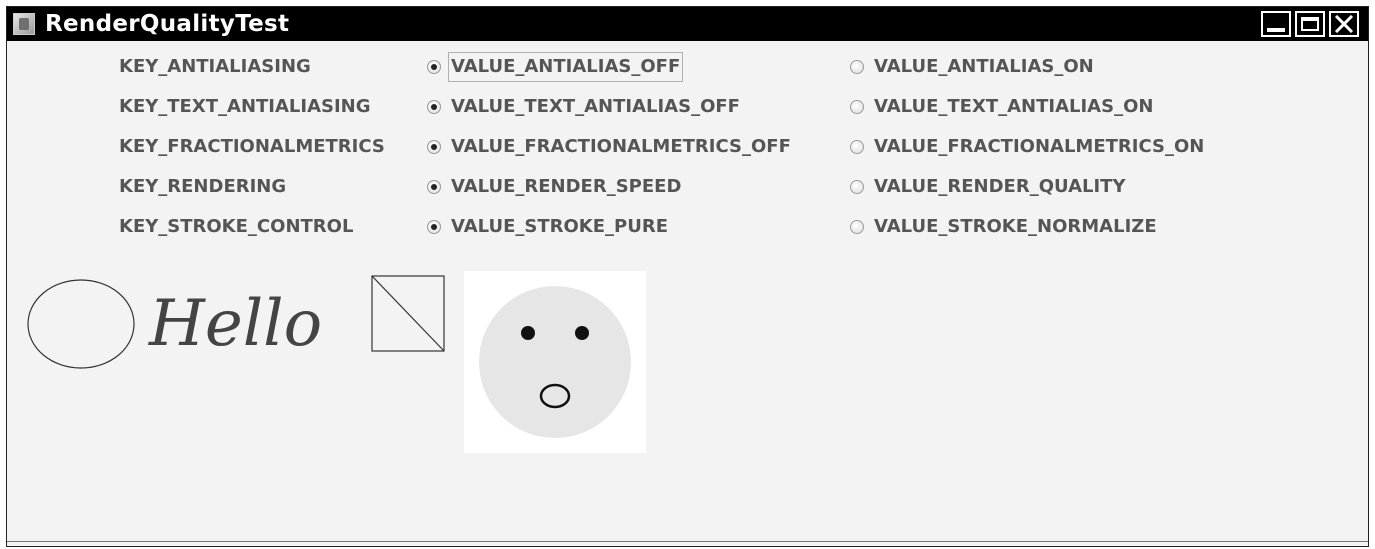 Image resolution: width=1375 pixels, height=549 pixels. What do you see at coordinates (408, 313) in the screenshot?
I see `crossed-rectangle-shape` at bounding box center [408, 313].